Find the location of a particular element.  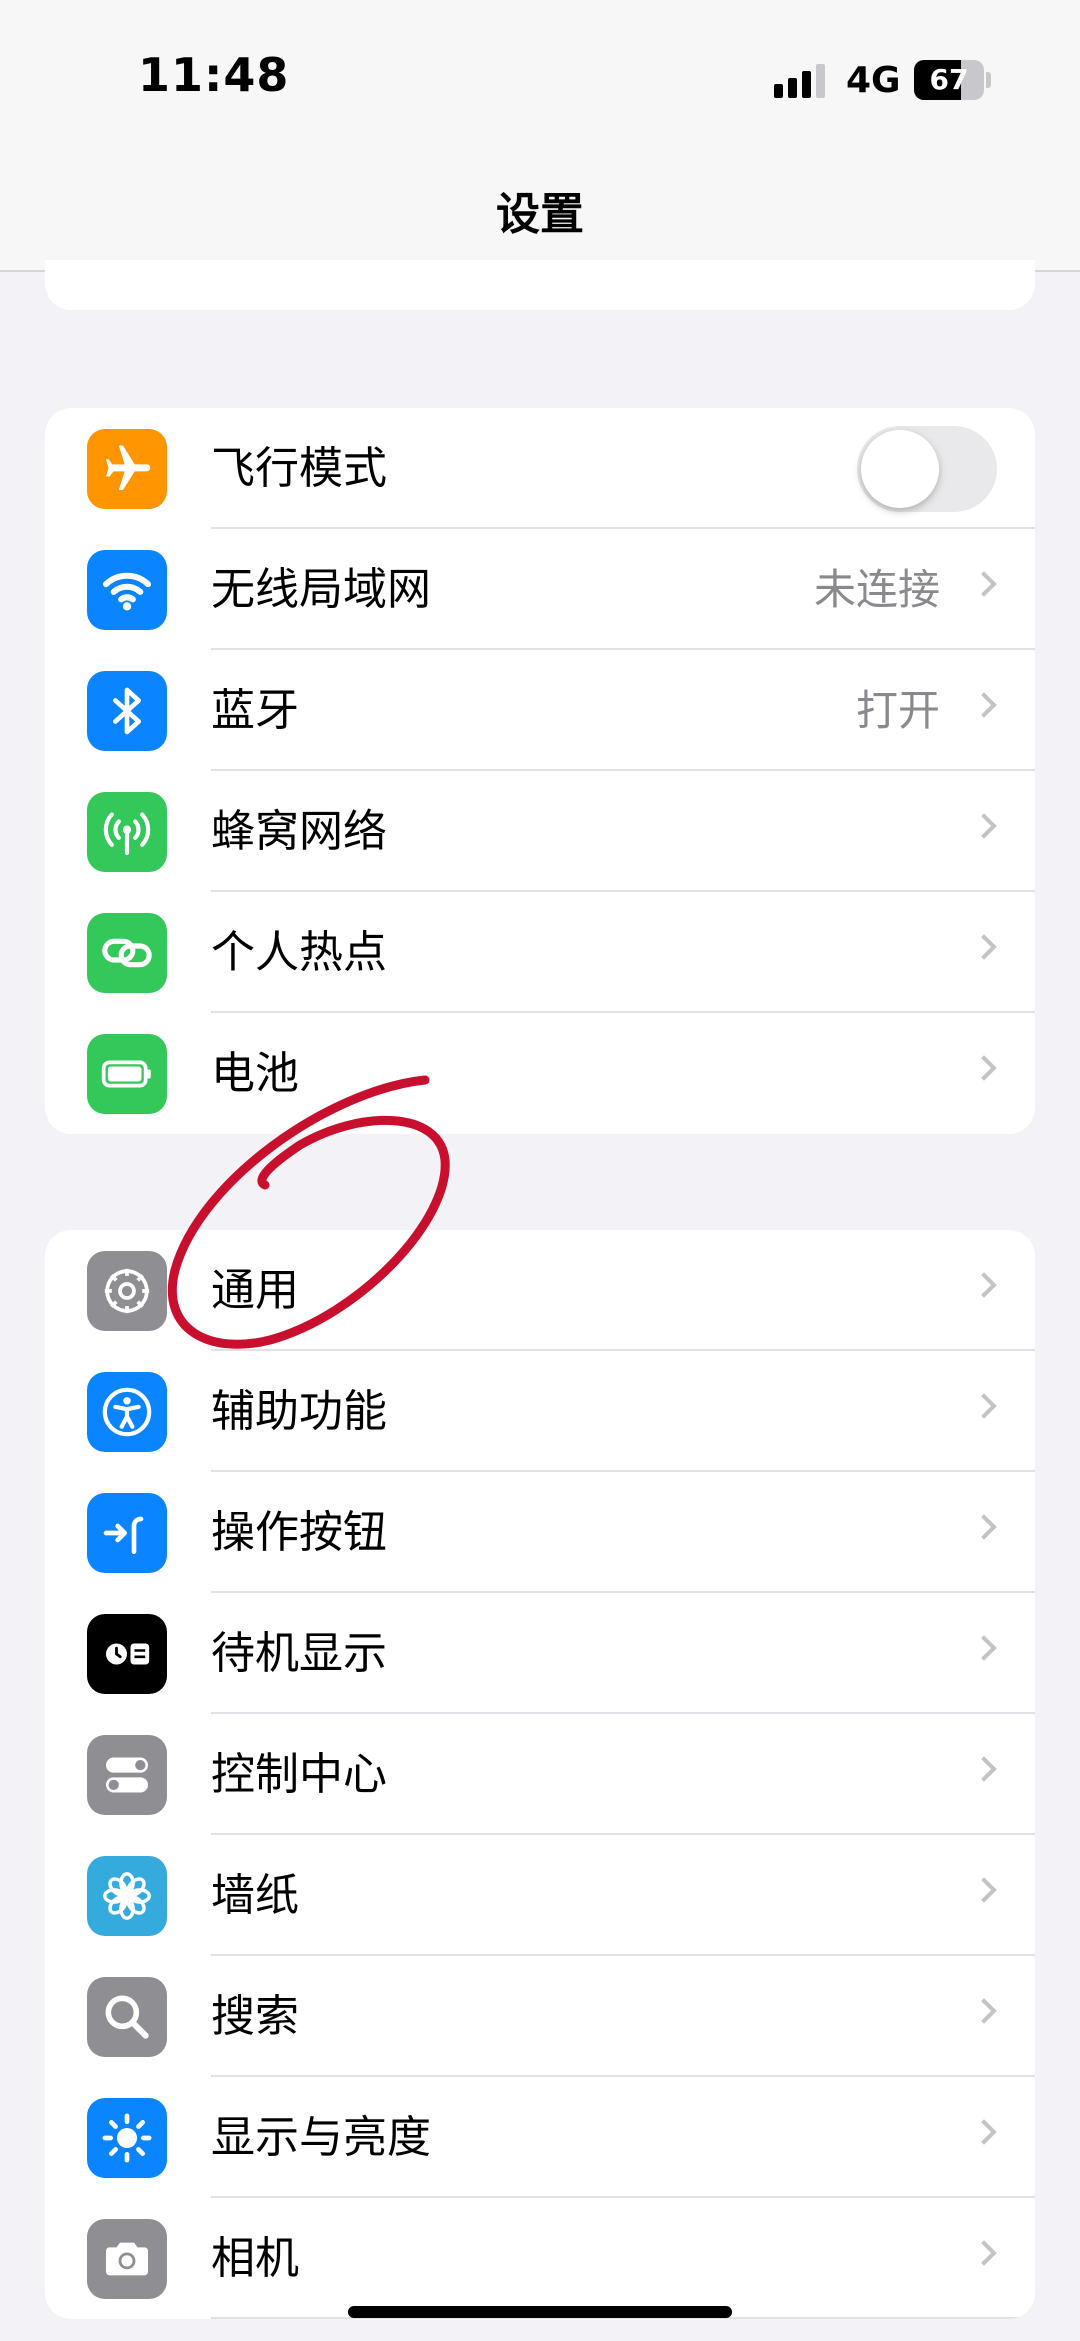

airplane-icon is located at coordinates (127, 469).